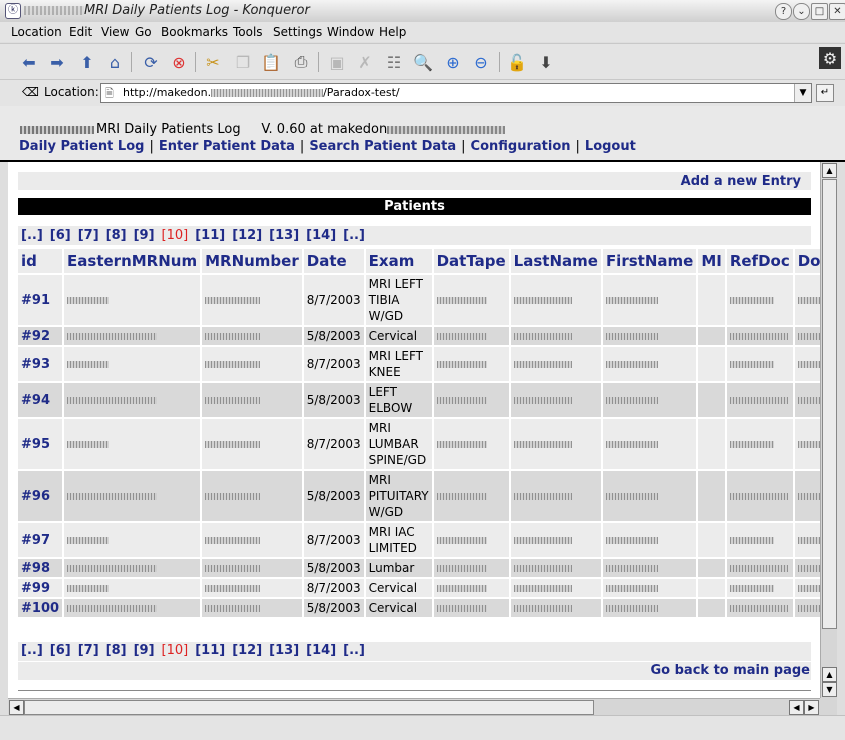 Image resolution: width=845 pixels, height=740 pixels. What do you see at coordinates (87, 62) in the screenshot?
I see `up-icon: ⬆` at bounding box center [87, 62].